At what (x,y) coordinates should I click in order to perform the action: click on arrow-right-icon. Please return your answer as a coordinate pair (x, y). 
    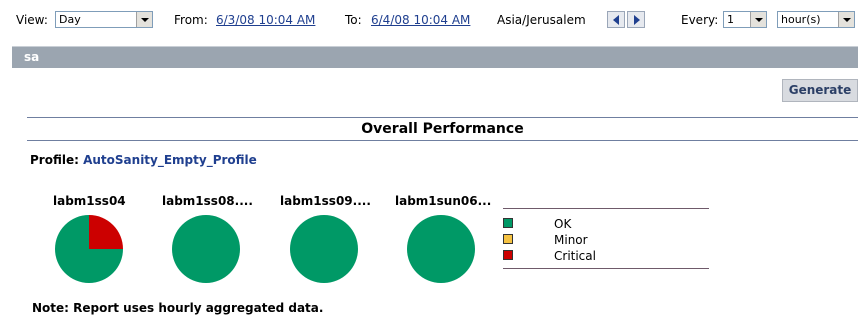
    Looking at the image, I should click on (637, 20).